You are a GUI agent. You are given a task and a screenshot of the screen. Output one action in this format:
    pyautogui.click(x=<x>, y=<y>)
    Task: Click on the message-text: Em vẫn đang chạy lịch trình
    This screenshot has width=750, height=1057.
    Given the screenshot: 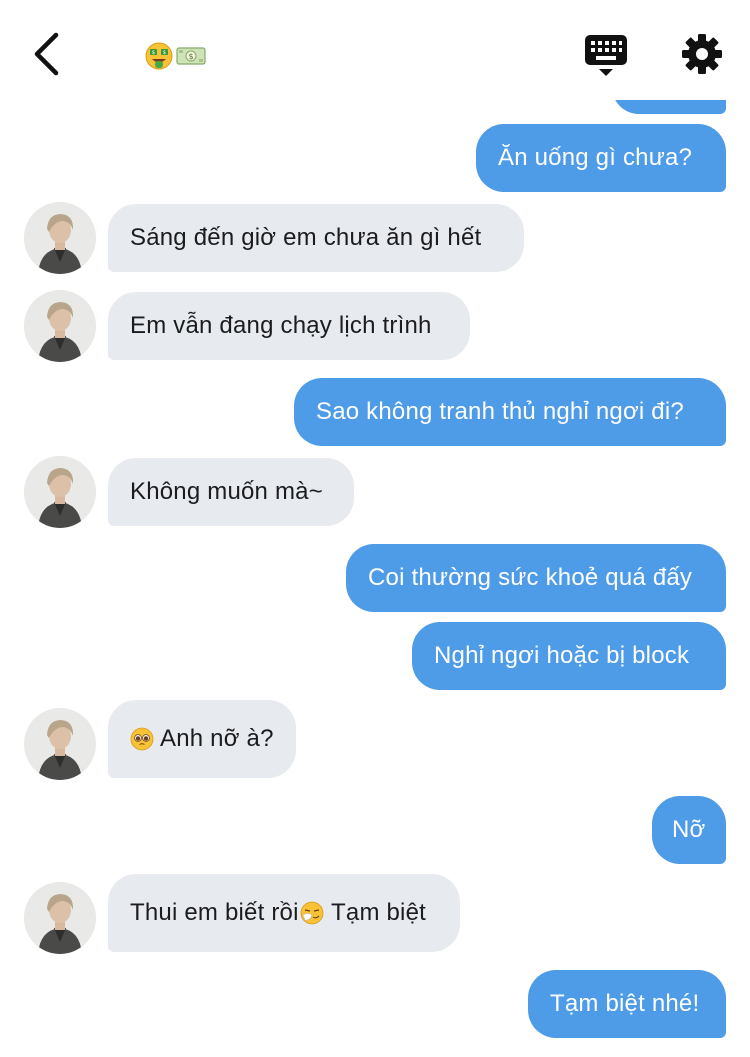 What is the action you would take?
    pyautogui.click(x=281, y=325)
    